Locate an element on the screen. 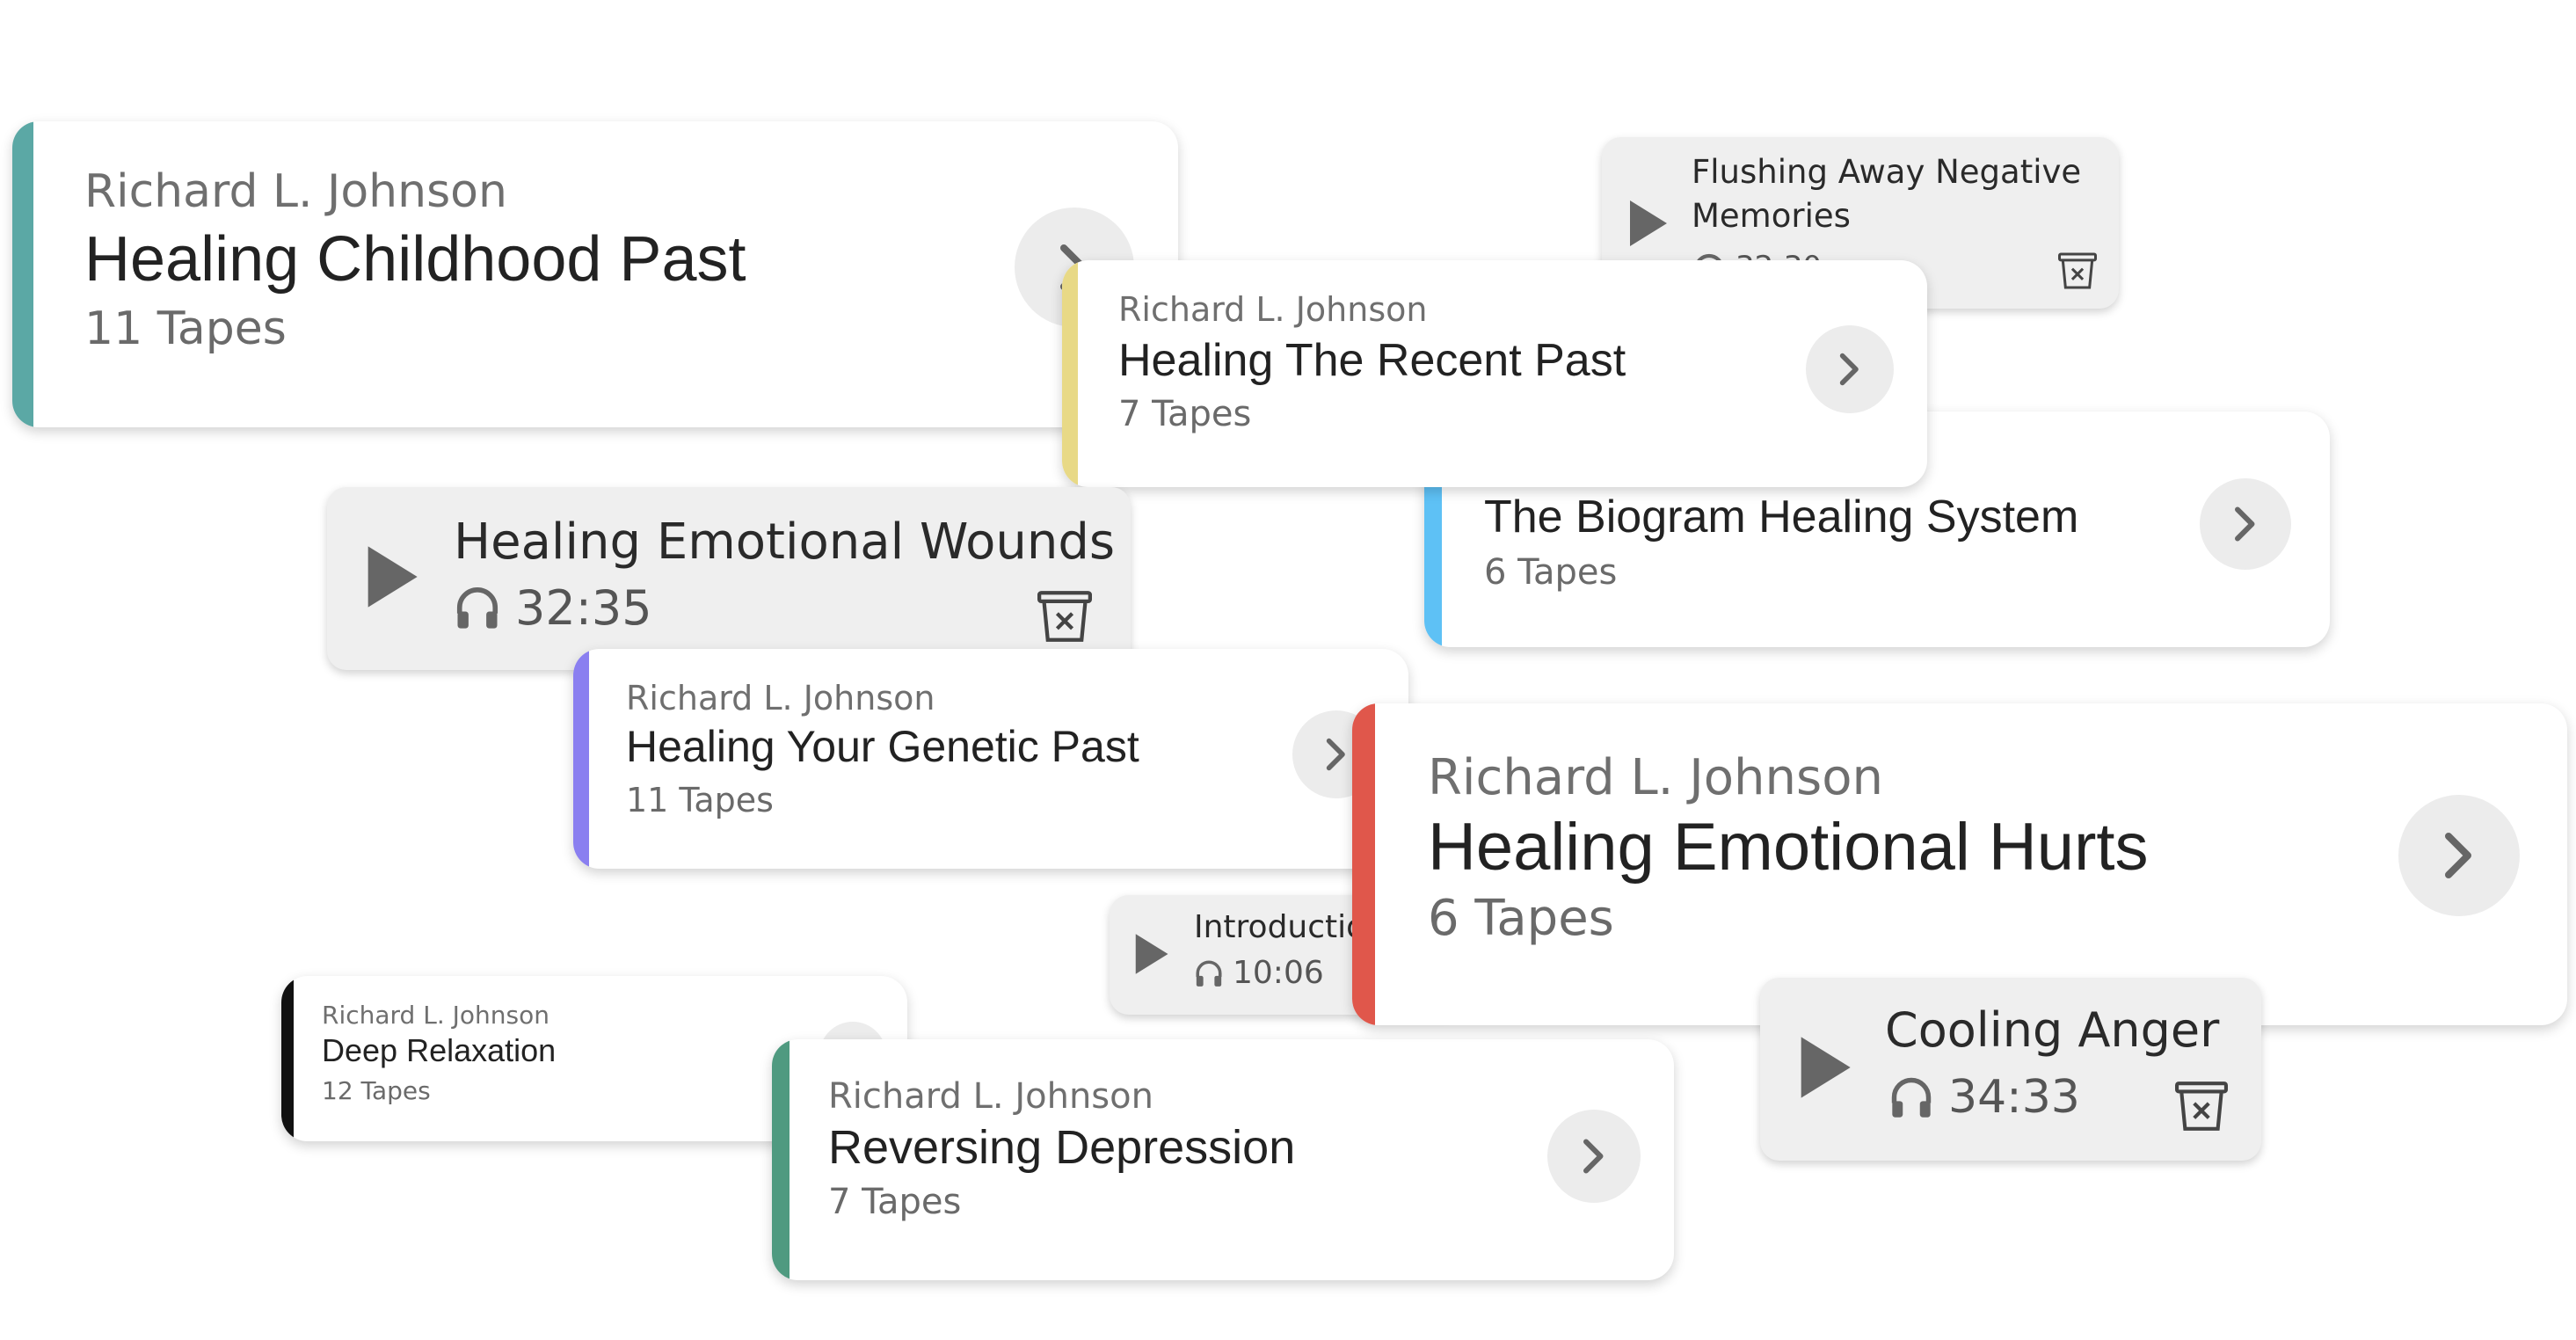 This screenshot has width=2576, height=1340. card-count: 12 Tapes is located at coordinates (376, 1090).